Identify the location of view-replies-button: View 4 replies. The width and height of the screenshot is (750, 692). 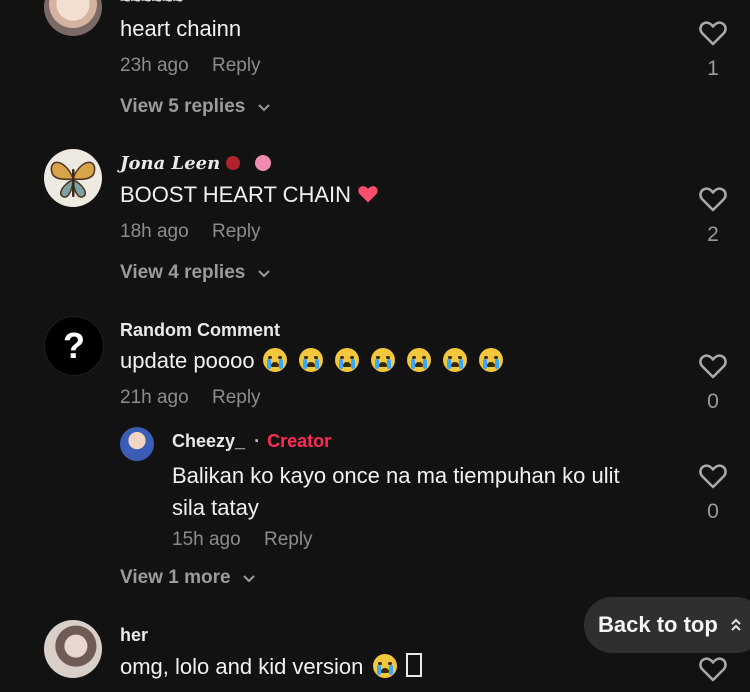
(195, 273).